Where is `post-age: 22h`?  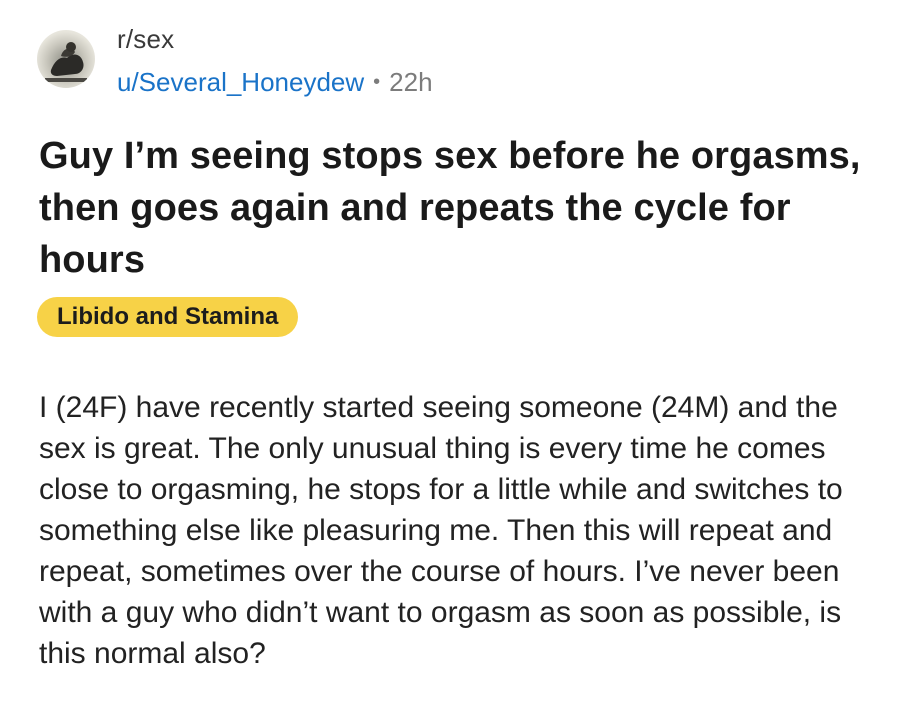
post-age: 22h is located at coordinates (411, 82).